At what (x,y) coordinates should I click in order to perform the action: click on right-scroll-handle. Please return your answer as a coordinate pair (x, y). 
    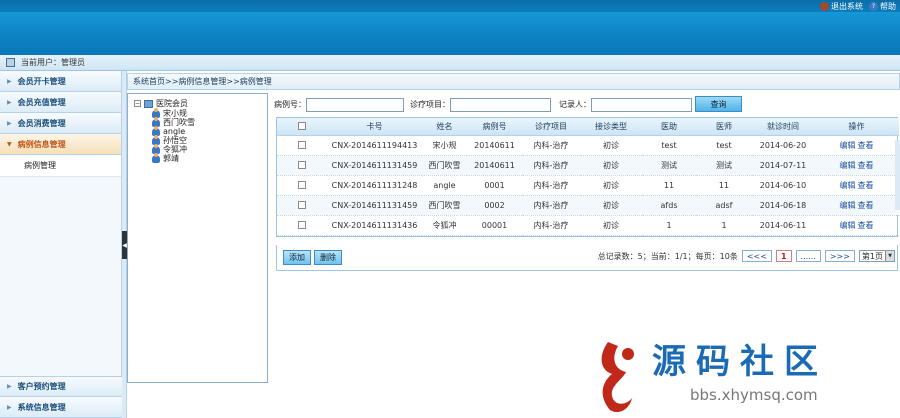
    Looking at the image, I should click on (897, 175).